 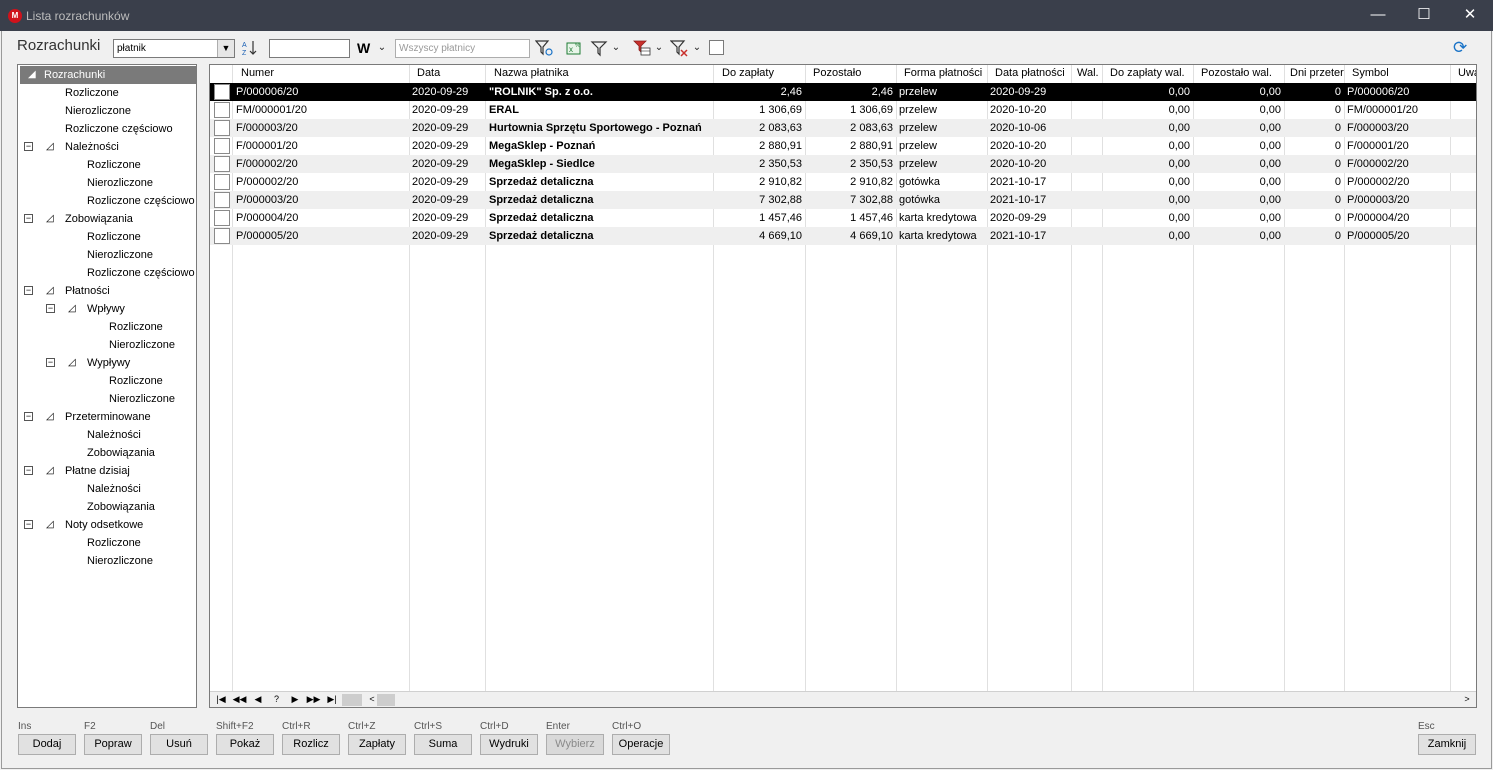 What do you see at coordinates (1467, 699) in the screenshot?
I see `scroll-right-icon: >` at bounding box center [1467, 699].